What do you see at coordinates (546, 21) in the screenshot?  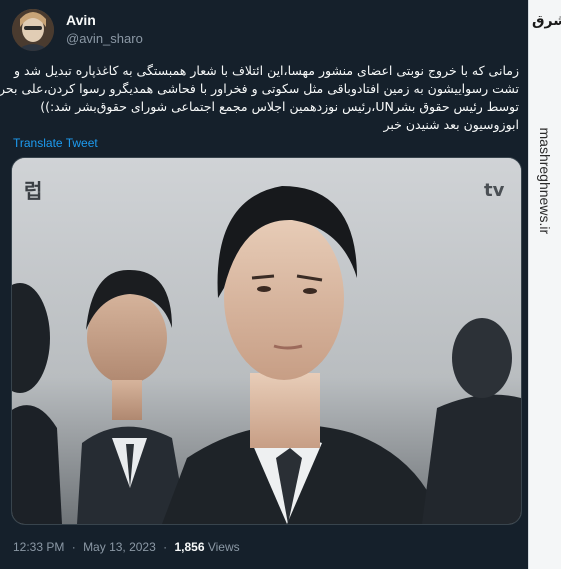 I see `mashregh-logo: مشرق` at bounding box center [546, 21].